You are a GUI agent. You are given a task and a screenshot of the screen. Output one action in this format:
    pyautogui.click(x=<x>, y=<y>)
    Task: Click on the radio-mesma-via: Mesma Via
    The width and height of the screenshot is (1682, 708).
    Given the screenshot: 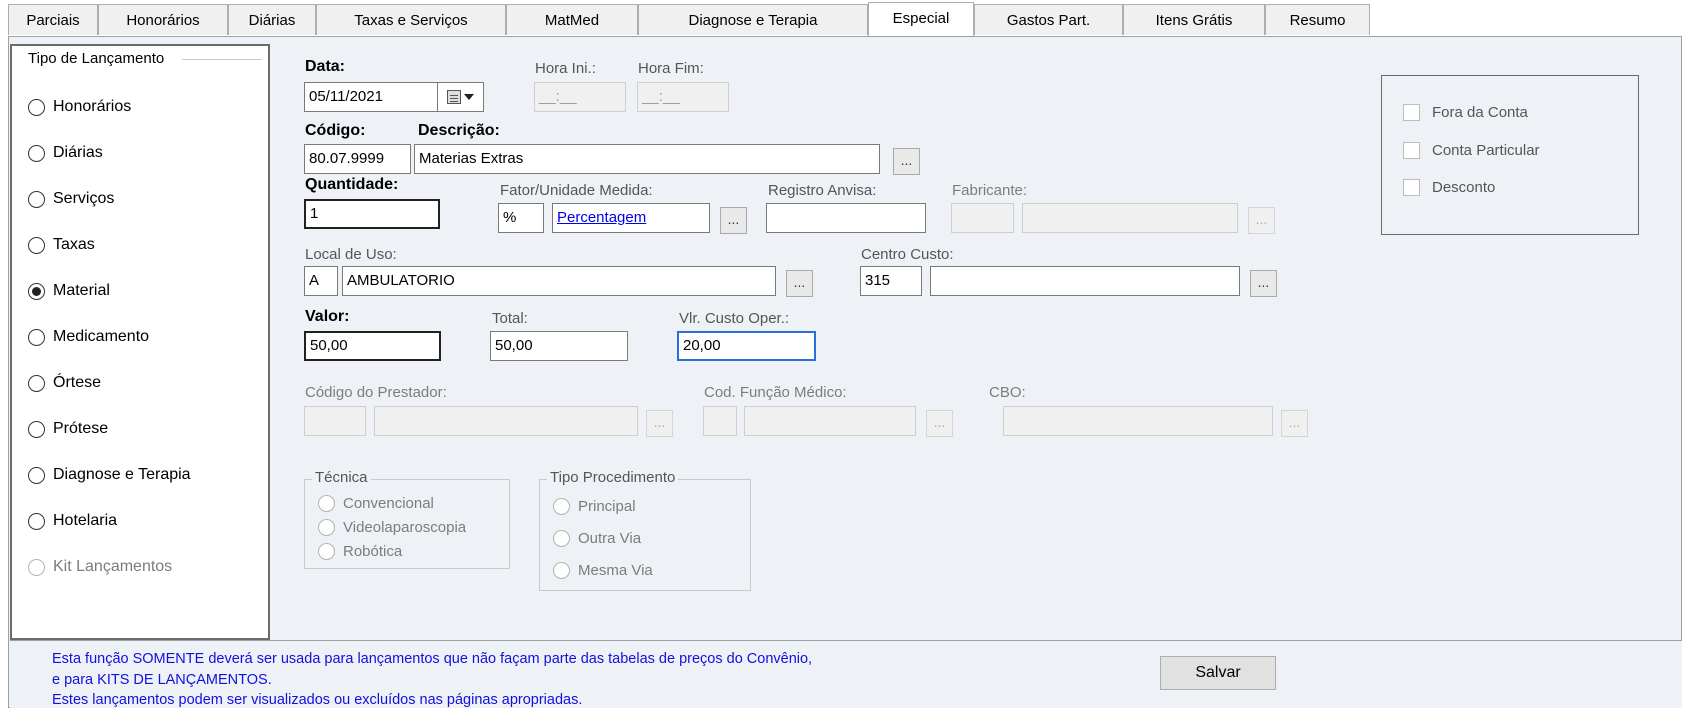 What is the action you would take?
    pyautogui.click(x=603, y=570)
    